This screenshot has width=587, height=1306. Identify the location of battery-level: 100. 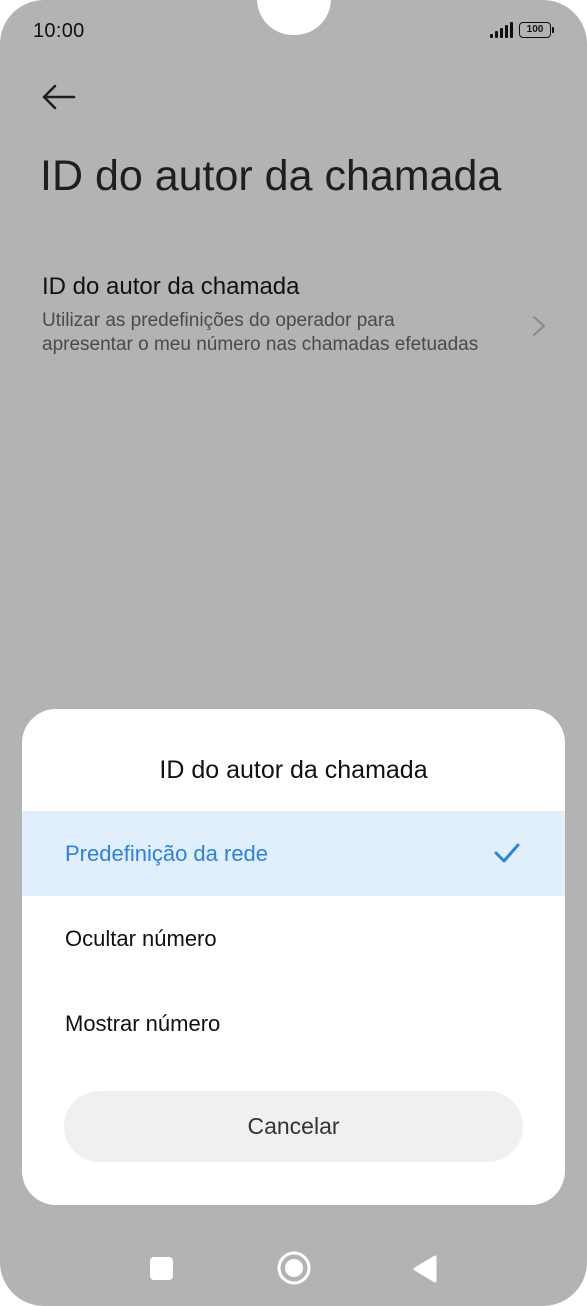
(535, 29).